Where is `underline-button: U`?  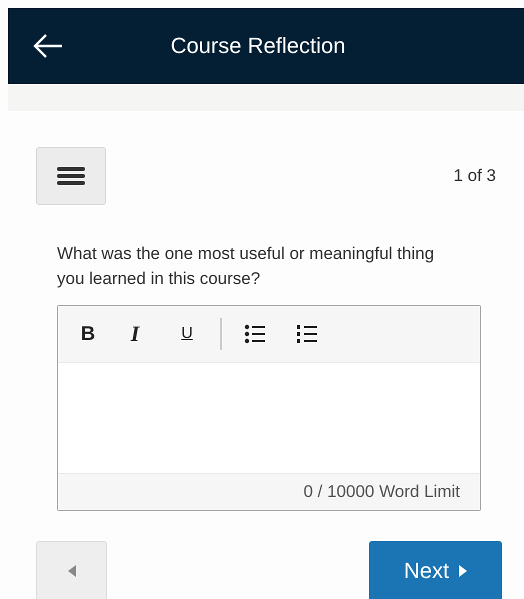 underline-button: U is located at coordinates (187, 334).